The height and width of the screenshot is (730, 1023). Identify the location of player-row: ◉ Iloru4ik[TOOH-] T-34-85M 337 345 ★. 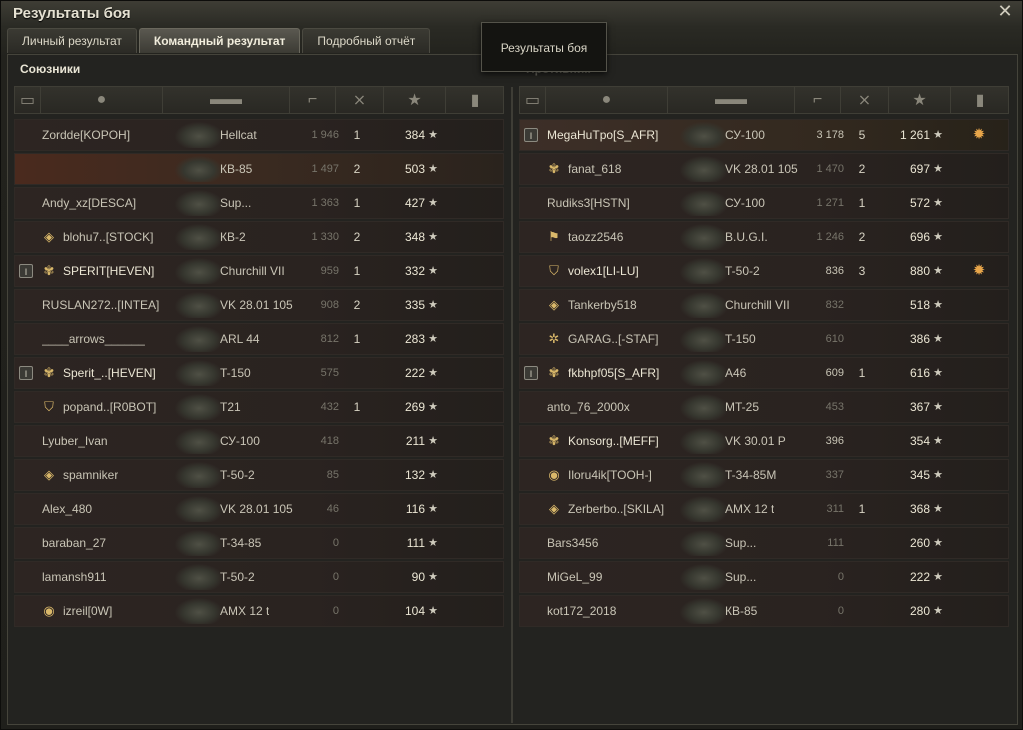
(764, 475).